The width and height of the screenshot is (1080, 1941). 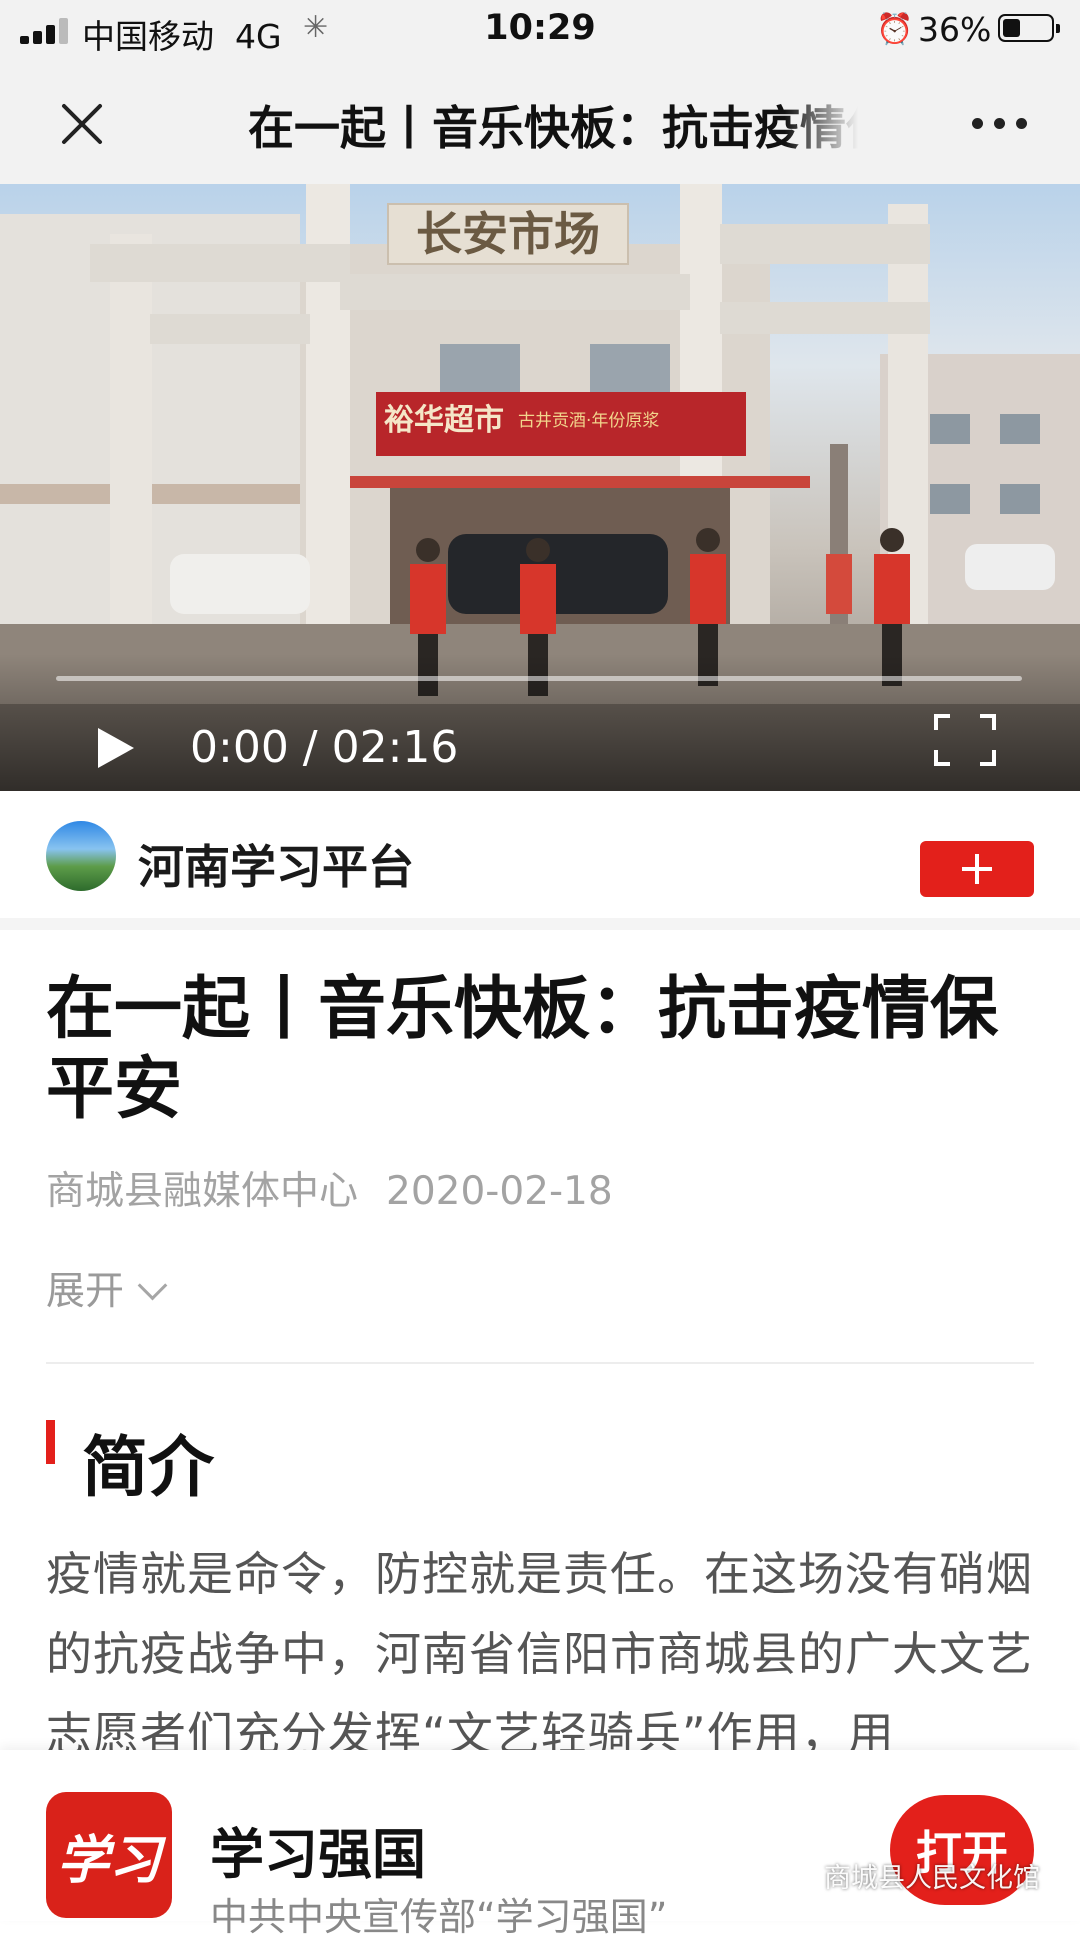 I want to click on publisher-row: 河南学习平台, so click(x=540, y=854).